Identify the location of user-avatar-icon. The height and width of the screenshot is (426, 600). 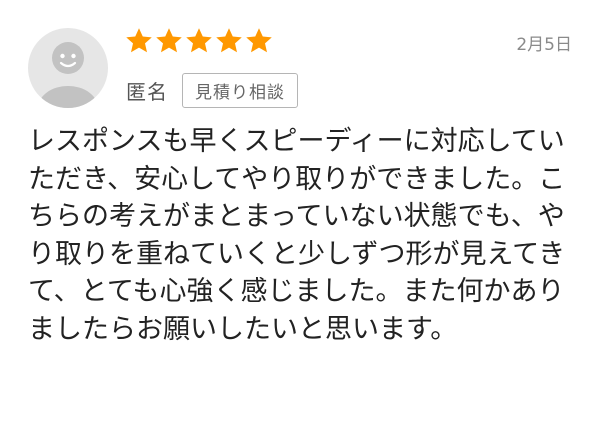
(68, 68).